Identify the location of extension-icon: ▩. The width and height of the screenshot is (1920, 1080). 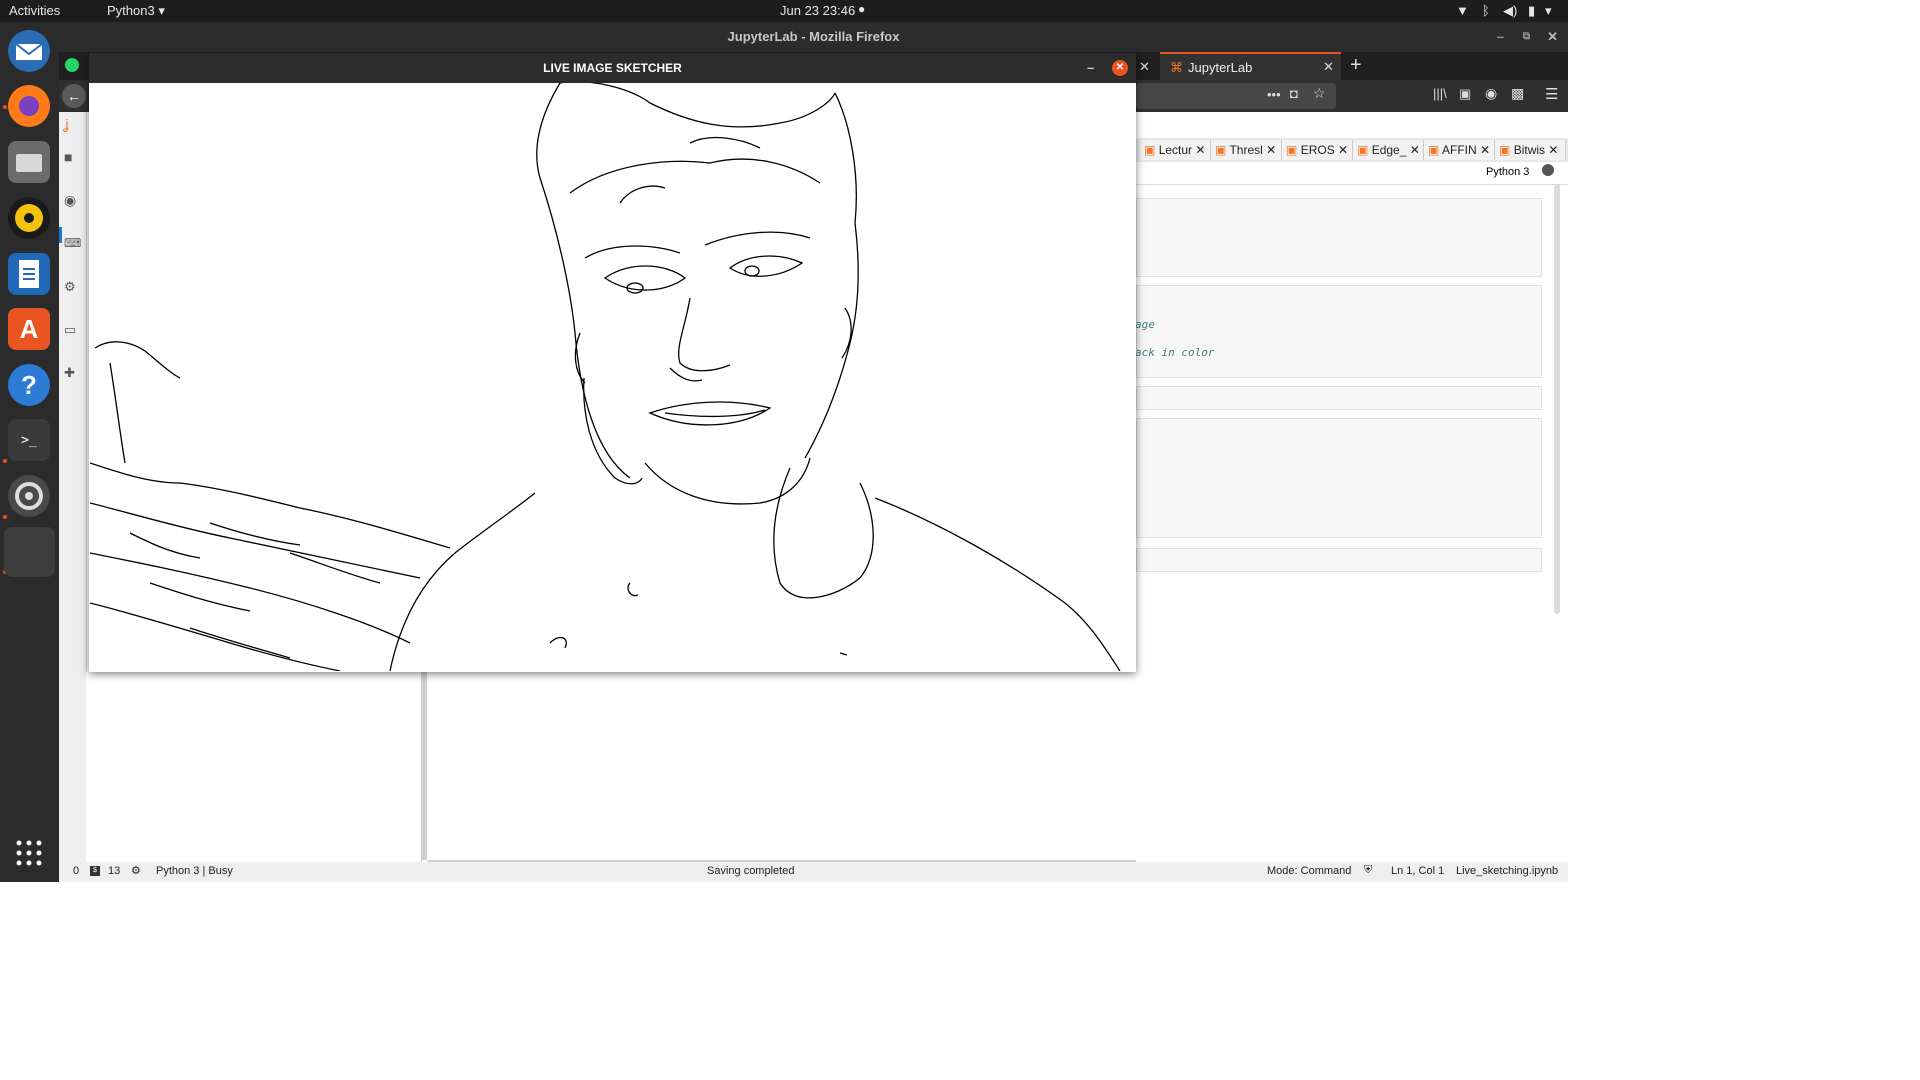
(1517, 93).